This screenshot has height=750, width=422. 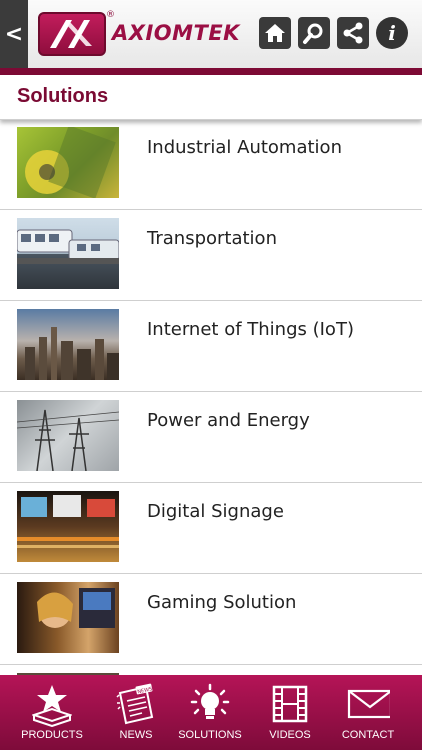 I want to click on solution-item-gaming: Gaming Solution, so click(x=211, y=619).